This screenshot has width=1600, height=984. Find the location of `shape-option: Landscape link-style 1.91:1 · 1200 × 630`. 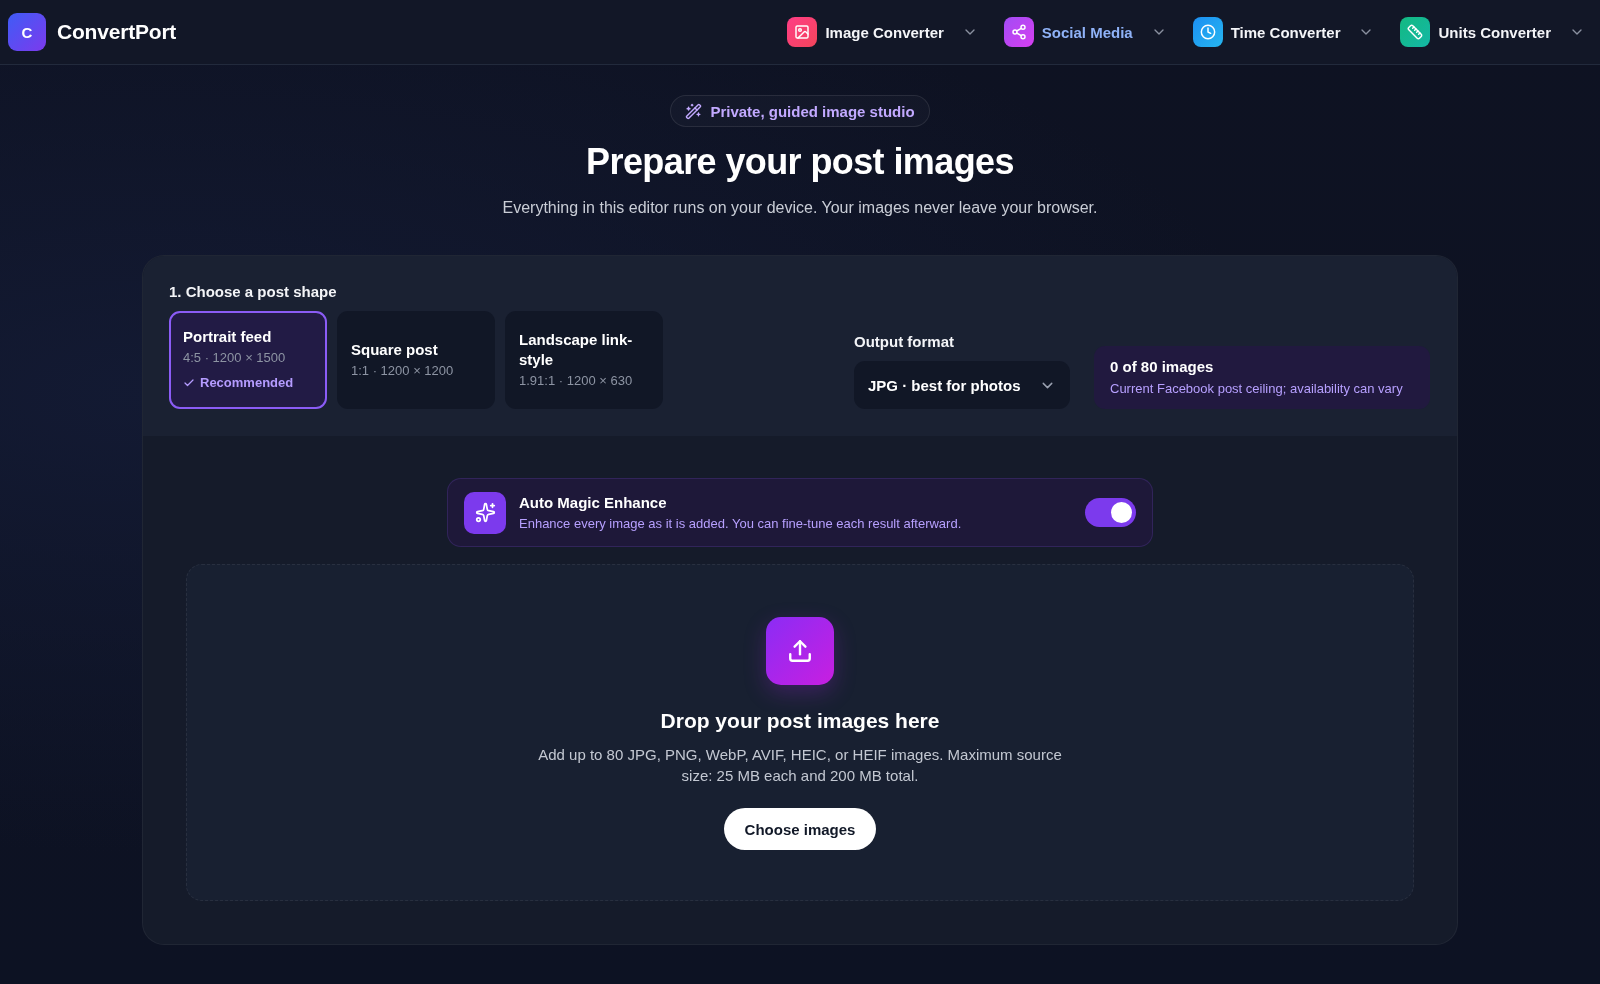

shape-option: Landscape link-style 1.91:1 · 1200 × 630 is located at coordinates (584, 360).